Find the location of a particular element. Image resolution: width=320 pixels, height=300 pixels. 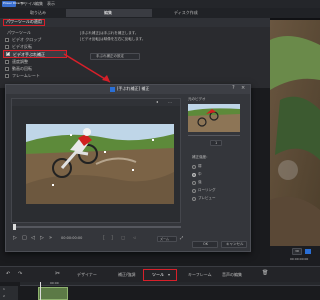

tool-item-reverse-checkbox is located at coordinates (7, 47).